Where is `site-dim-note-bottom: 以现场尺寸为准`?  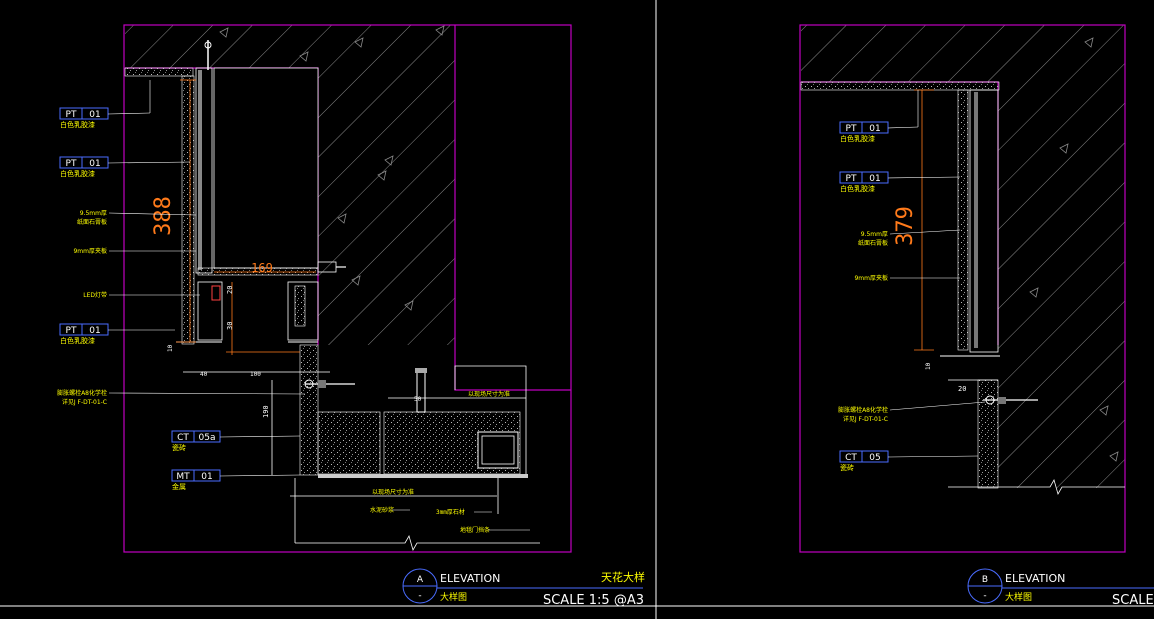 site-dim-note-bottom: 以现场尺寸为准 is located at coordinates (393, 492).